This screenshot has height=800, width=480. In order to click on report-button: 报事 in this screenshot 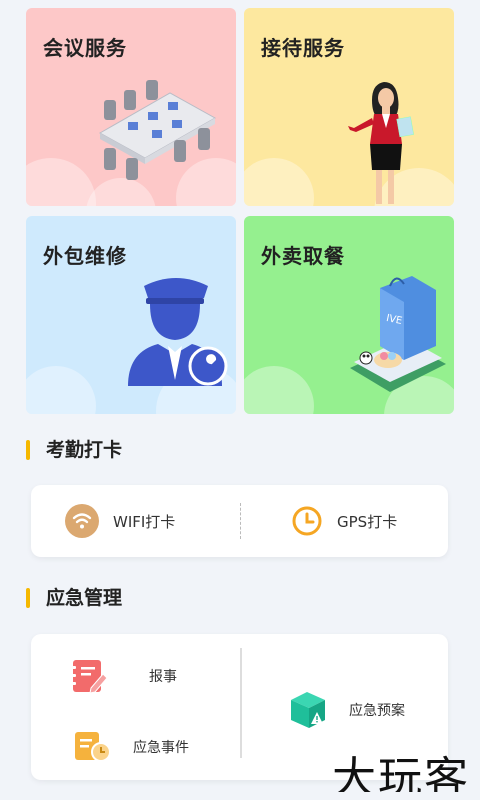, I will do `click(123, 676)`.